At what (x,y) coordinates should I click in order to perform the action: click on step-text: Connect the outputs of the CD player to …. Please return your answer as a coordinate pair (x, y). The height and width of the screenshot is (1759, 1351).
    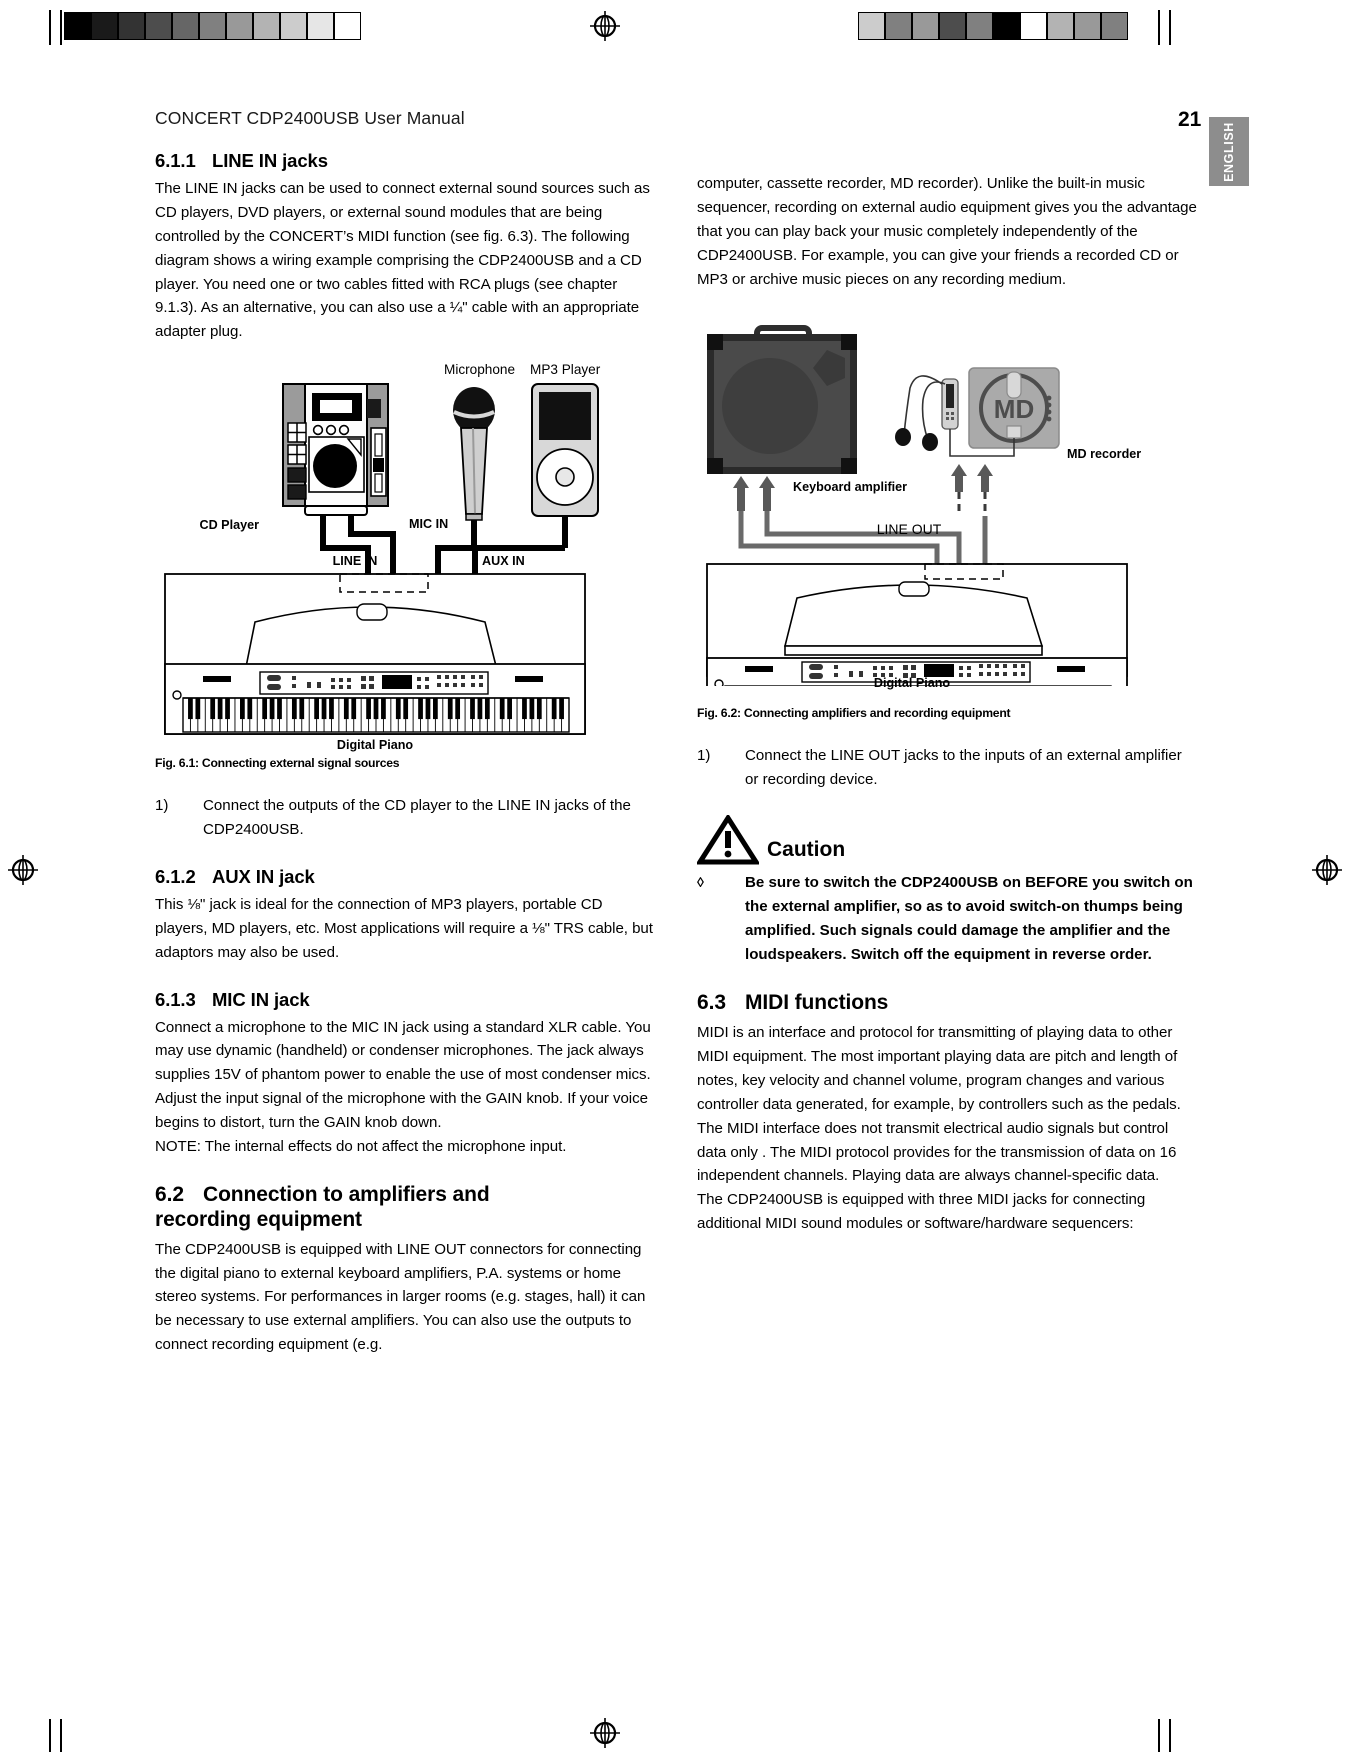
    Looking at the image, I should click on (417, 818).